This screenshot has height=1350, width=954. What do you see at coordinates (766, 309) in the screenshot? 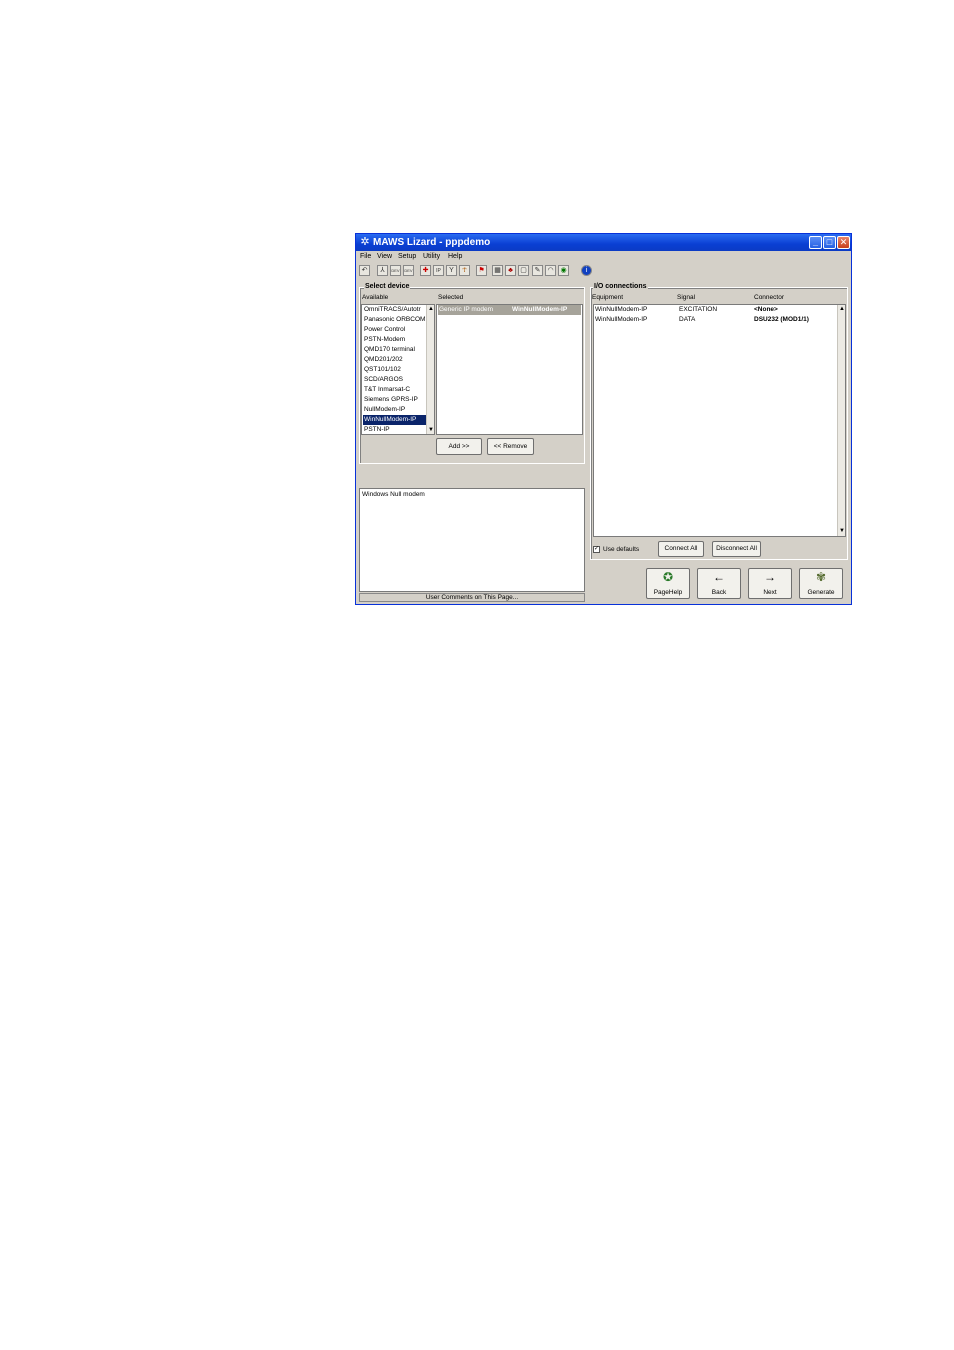
I see `io-row-connector: <None>` at bounding box center [766, 309].